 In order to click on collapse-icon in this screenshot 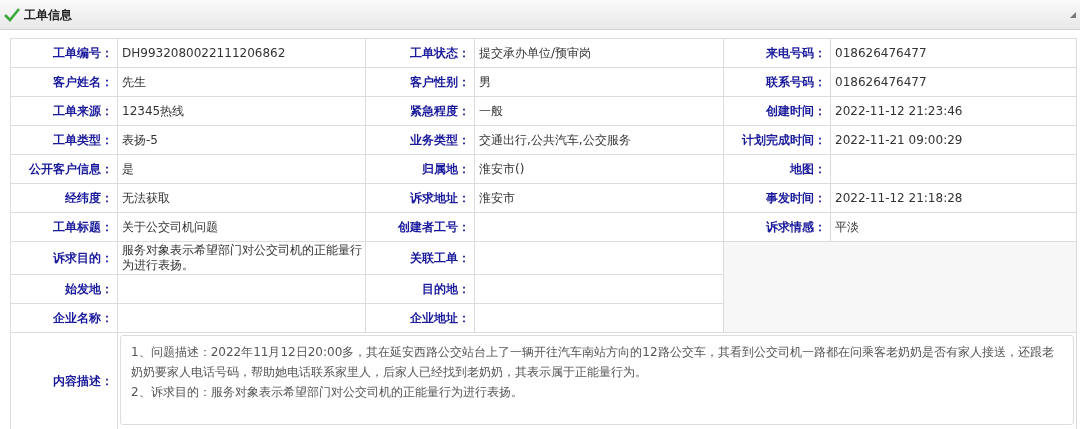, I will do `click(1073, 14)`.